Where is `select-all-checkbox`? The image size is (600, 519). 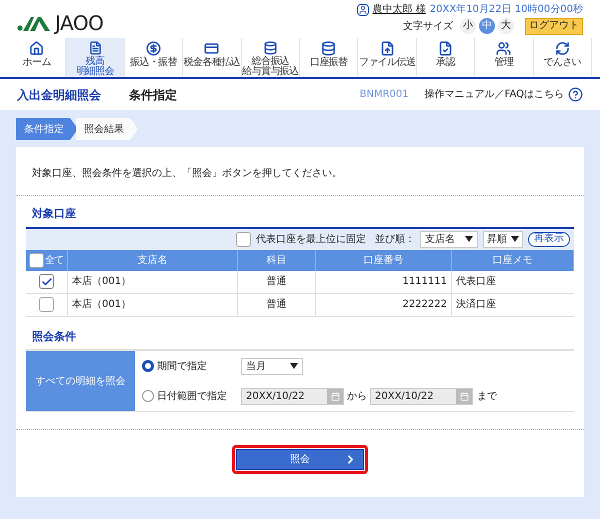
select-all-checkbox is located at coordinates (36, 260).